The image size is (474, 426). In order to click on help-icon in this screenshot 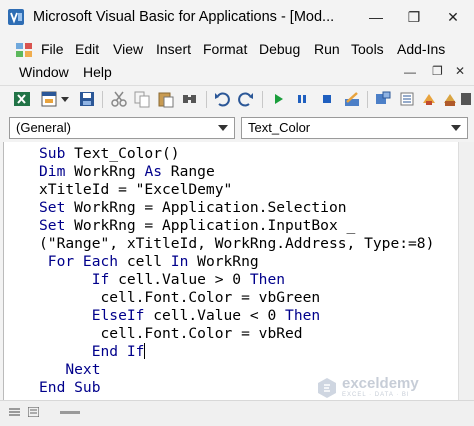, I will do `click(466, 99)`.